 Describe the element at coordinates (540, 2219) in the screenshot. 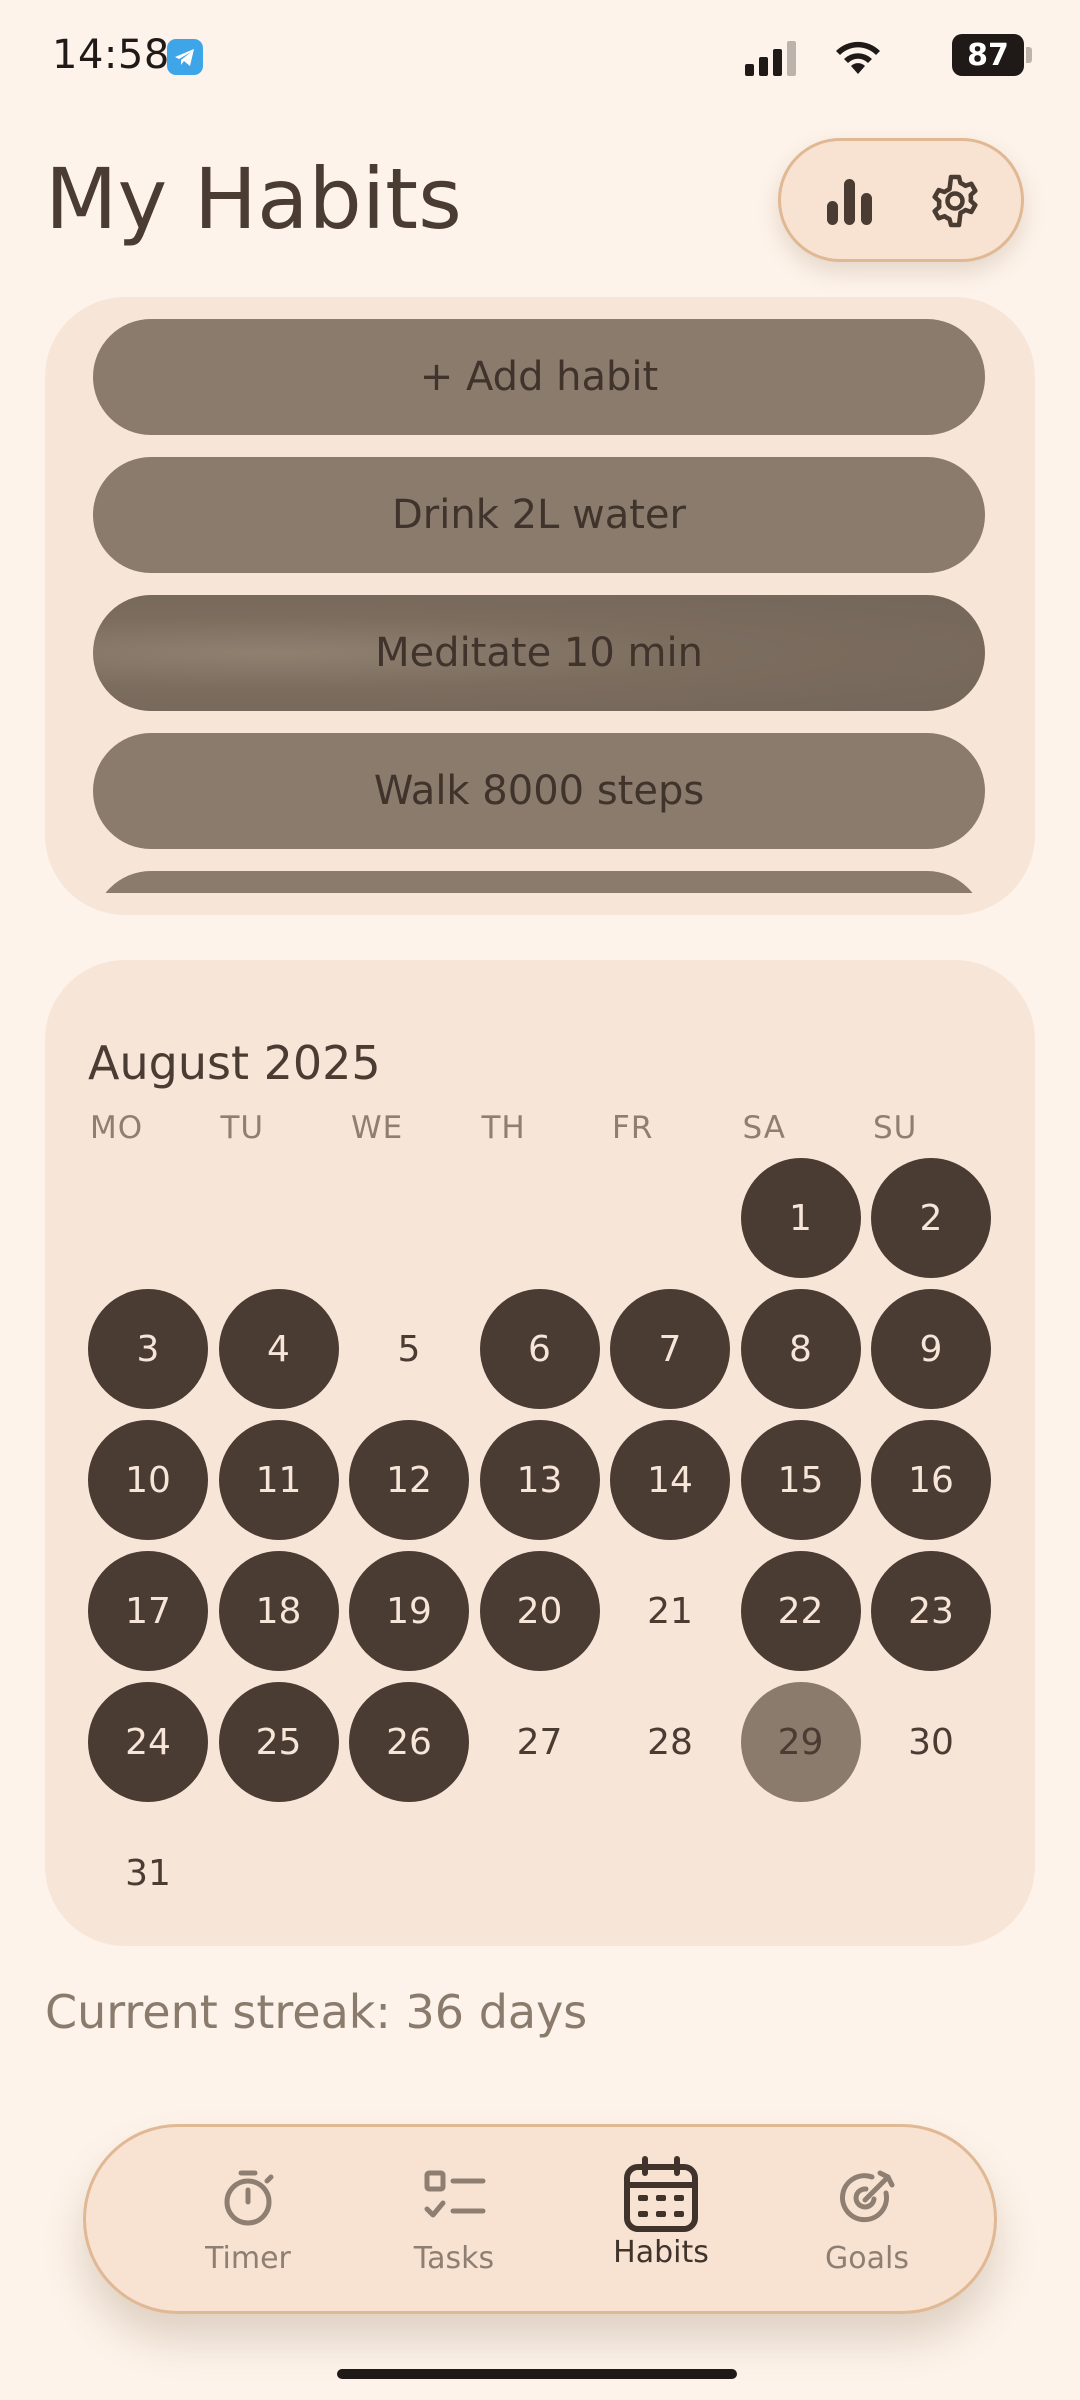

I see `bottom-nav: Timer Tasks Habits Goals` at that location.